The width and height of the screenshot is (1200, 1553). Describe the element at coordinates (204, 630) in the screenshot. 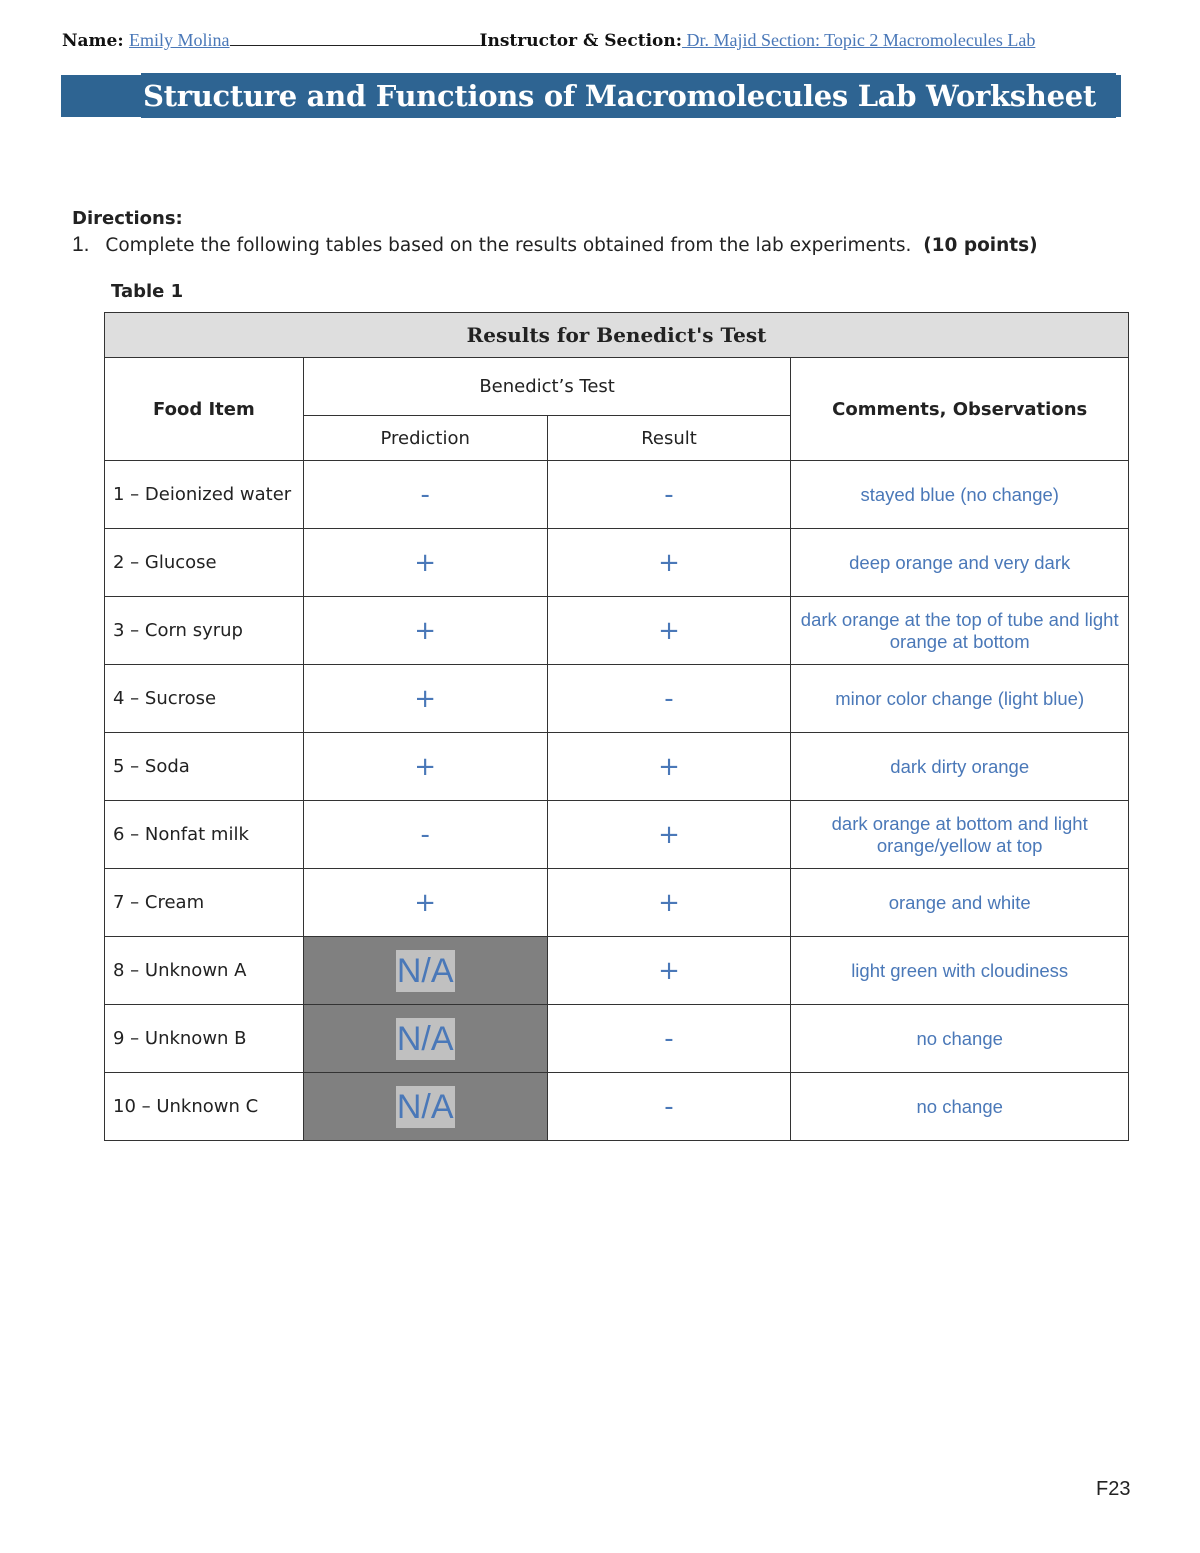

I see `food-item-cell: 3 – Corn syrup` at that location.